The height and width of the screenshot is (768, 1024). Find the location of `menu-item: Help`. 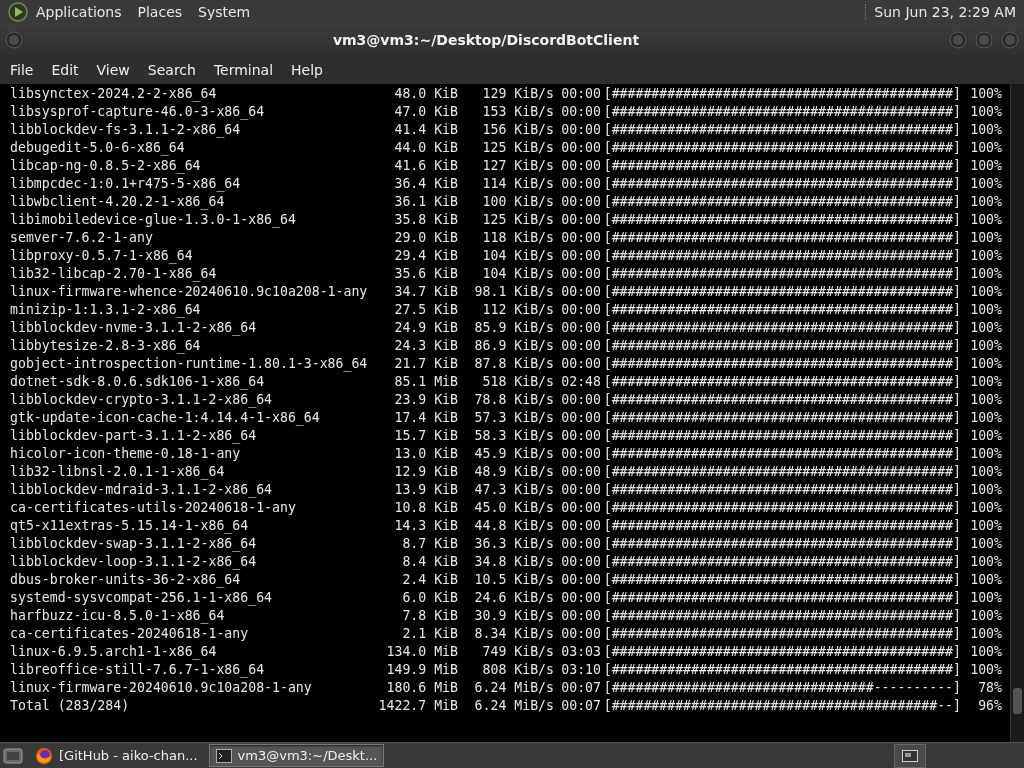

menu-item: Help is located at coordinates (307, 70).